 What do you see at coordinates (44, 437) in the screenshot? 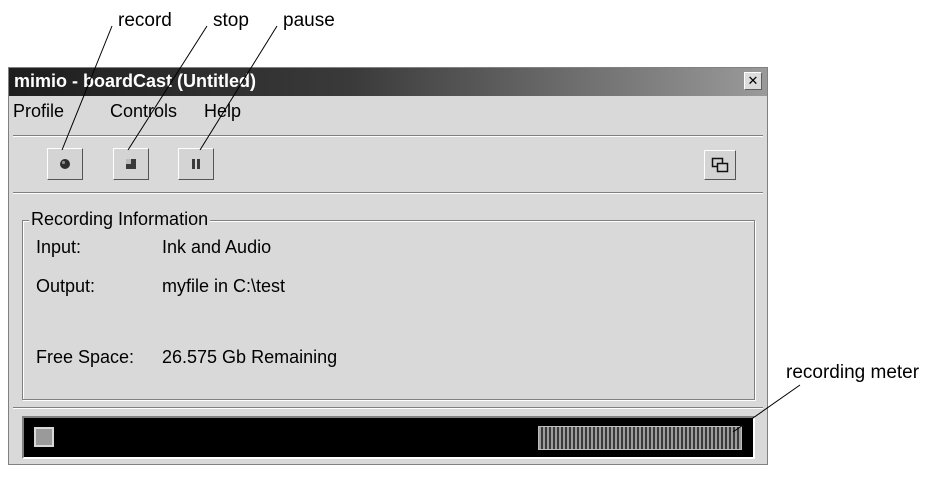
I see `recording-indicator-icon` at bounding box center [44, 437].